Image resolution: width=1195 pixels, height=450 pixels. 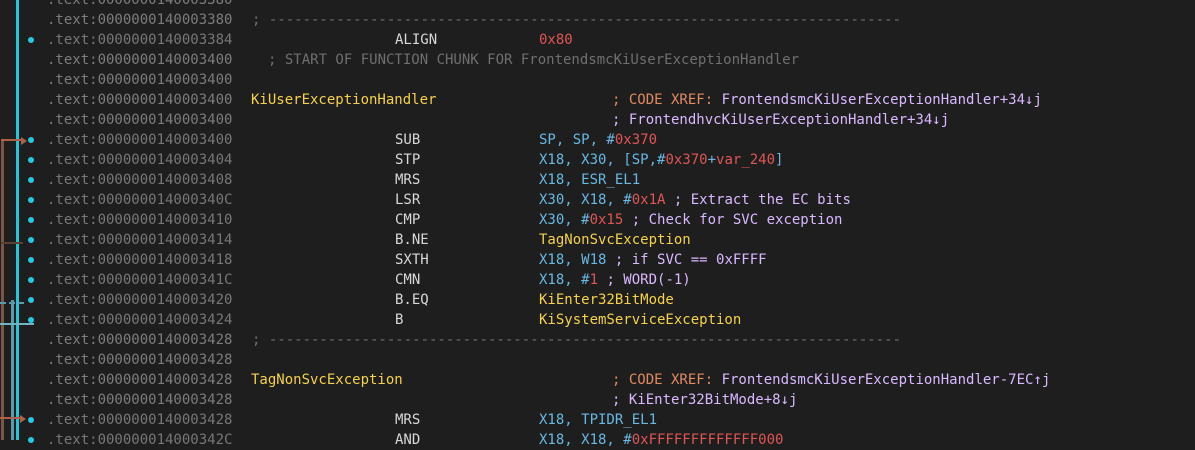 I want to click on instruction-operands-part: ; if SVC == 0xFFFF, so click(x=686, y=260).